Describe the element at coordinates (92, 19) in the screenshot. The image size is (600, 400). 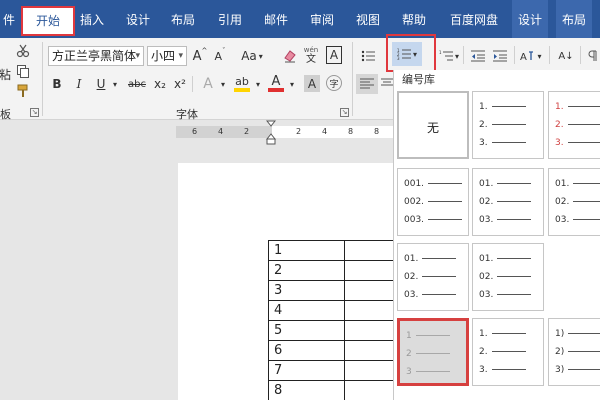
I see `tab-insert: 插入` at that location.